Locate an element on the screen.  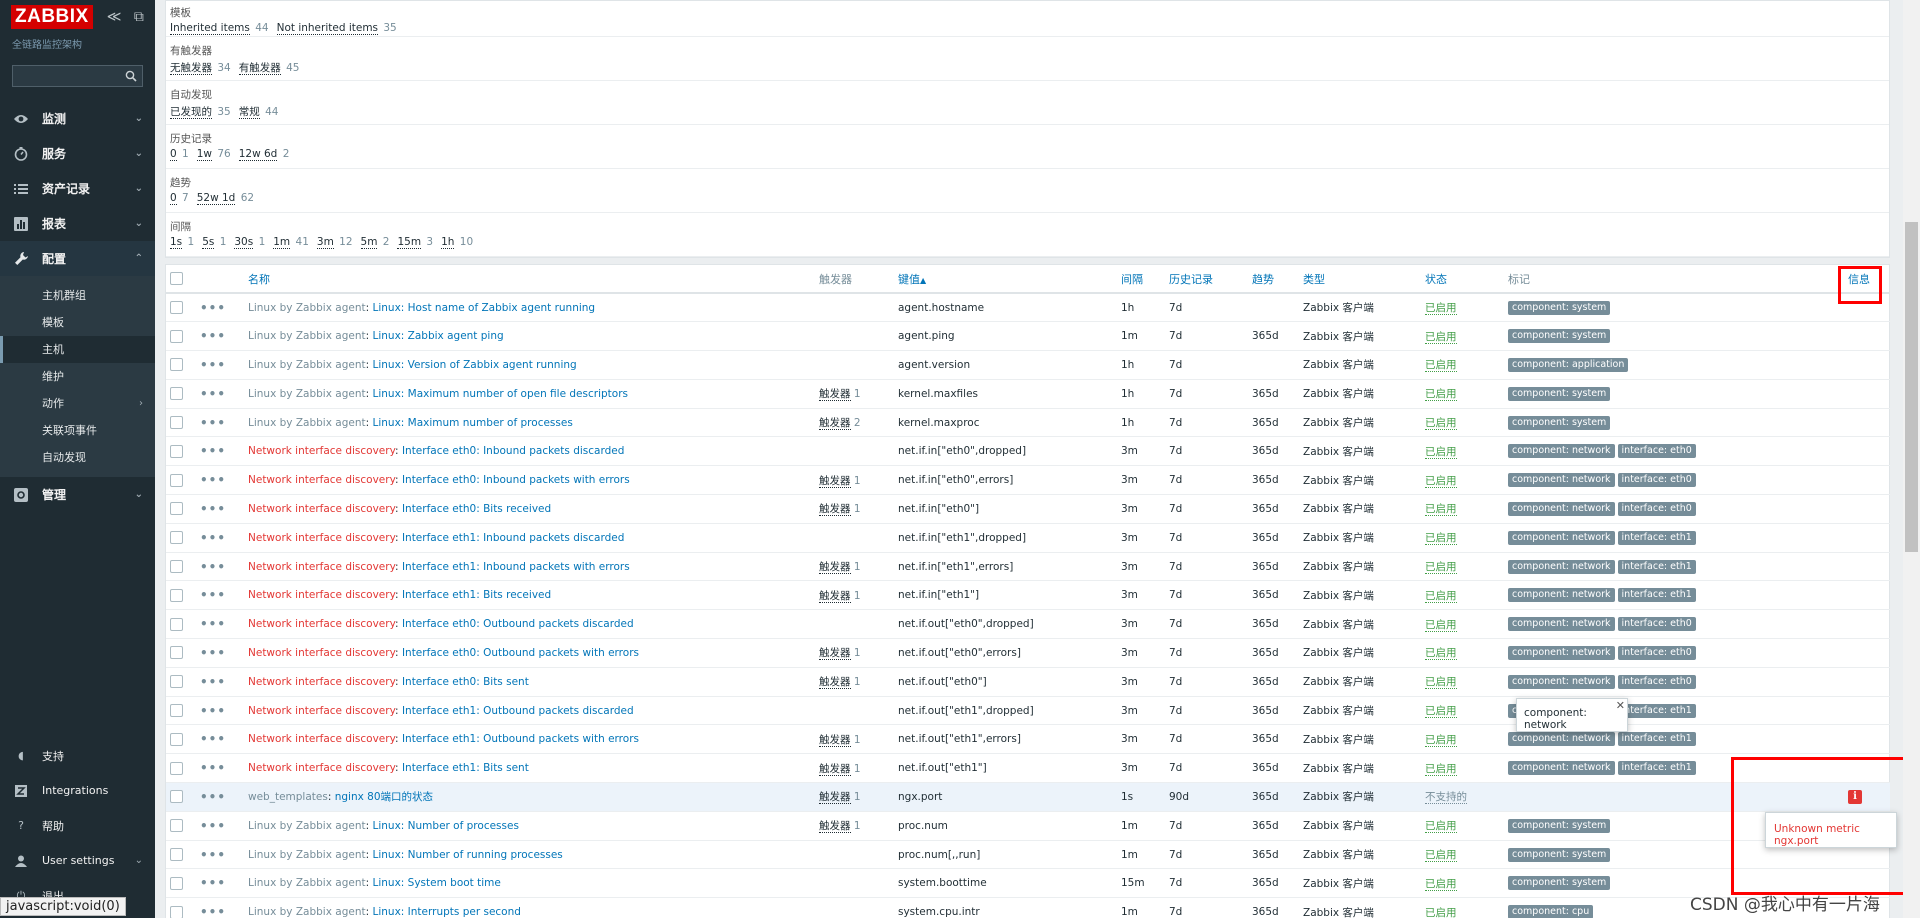
header-history: 历史记录 is located at coordinates (1206, 279).